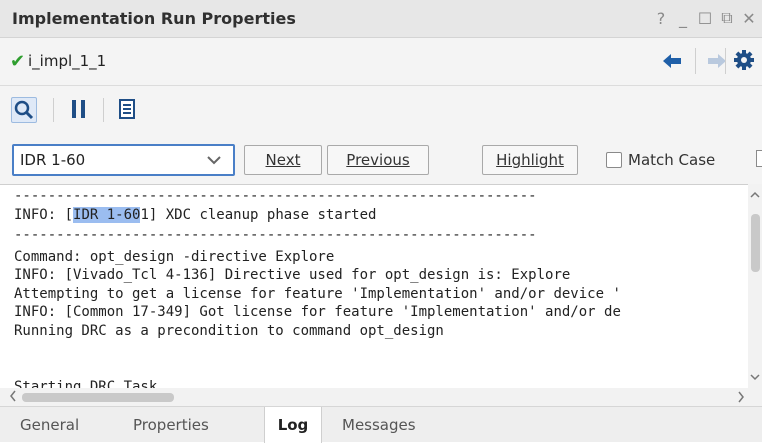 This screenshot has height=443, width=762. I want to click on clipped-checkbox, so click(759, 158).